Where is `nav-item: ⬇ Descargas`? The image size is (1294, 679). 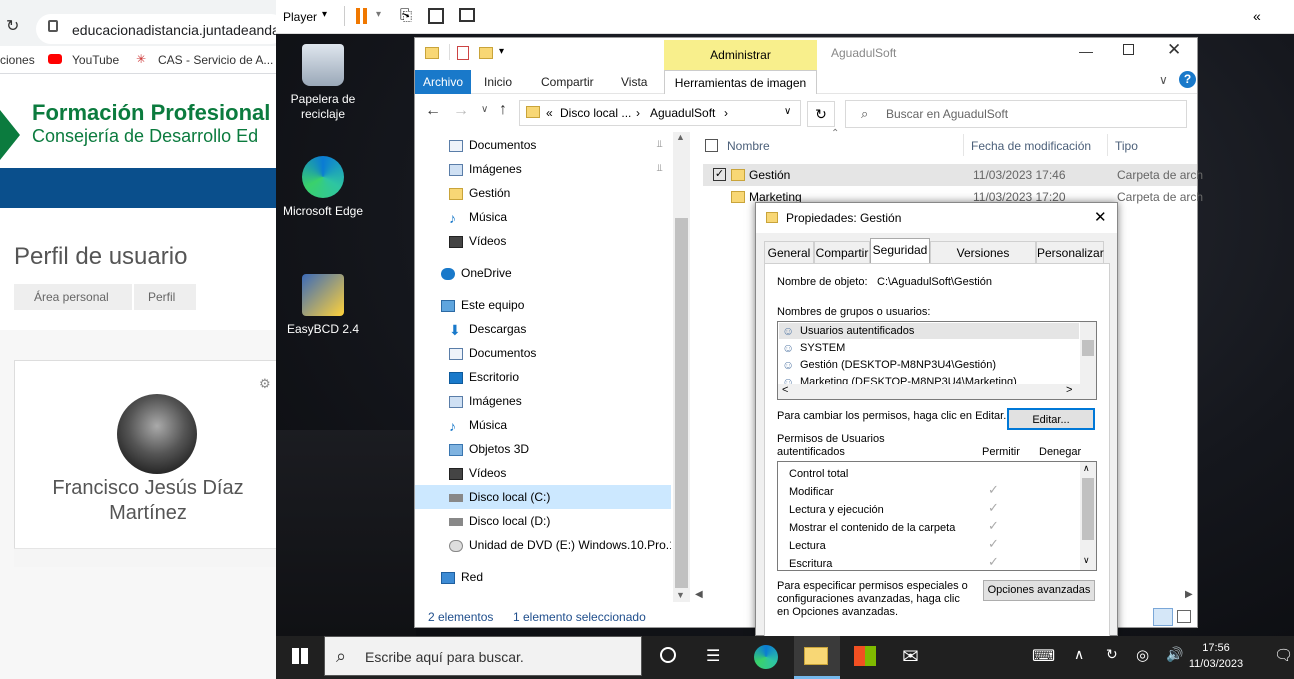 nav-item: ⬇ Descargas is located at coordinates (543, 329).